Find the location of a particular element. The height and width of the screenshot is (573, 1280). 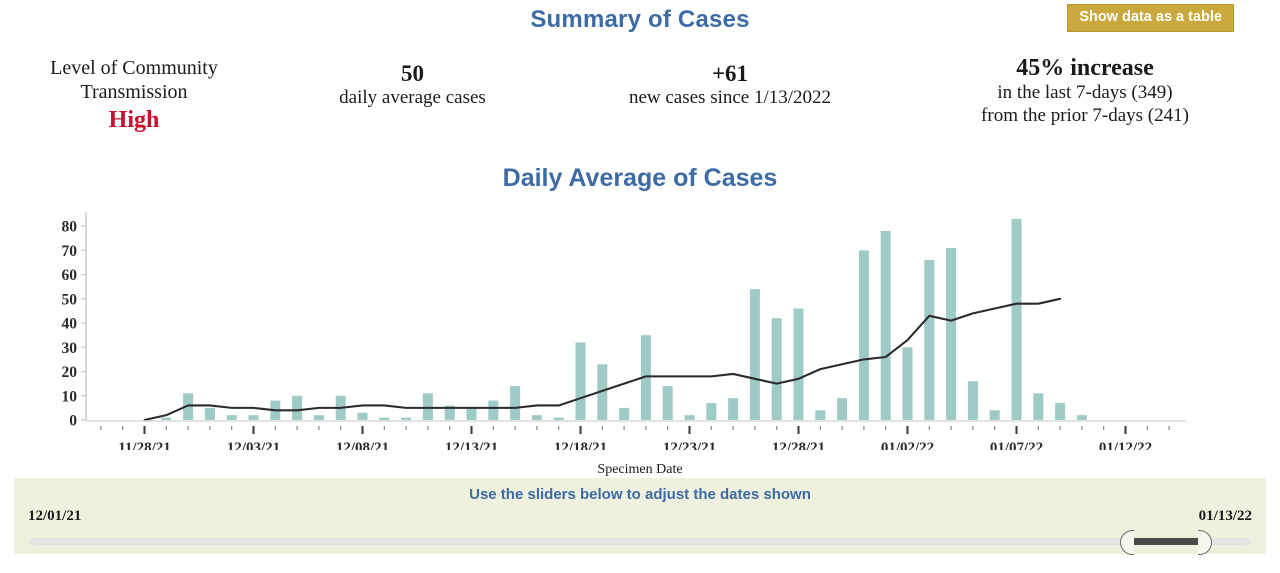

svg-text: 80 is located at coordinates (70, 227).